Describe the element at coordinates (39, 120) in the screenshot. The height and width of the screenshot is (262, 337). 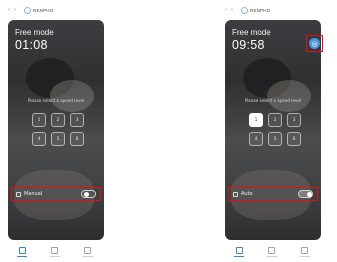
I see `speed-level-button: 1` at that location.